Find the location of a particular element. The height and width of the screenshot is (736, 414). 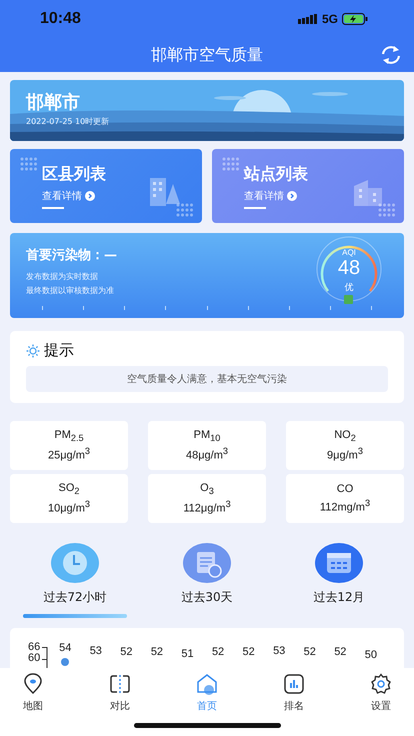

pollutant-value: 48μg/m$^{3}$ is located at coordinates (207, 454).